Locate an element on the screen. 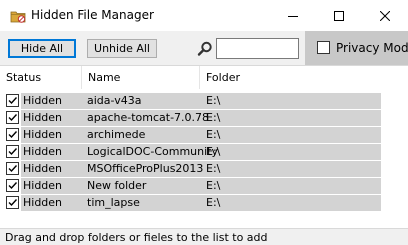 The image size is (408, 245). unhide-all-button: Unhide All is located at coordinates (122, 48).